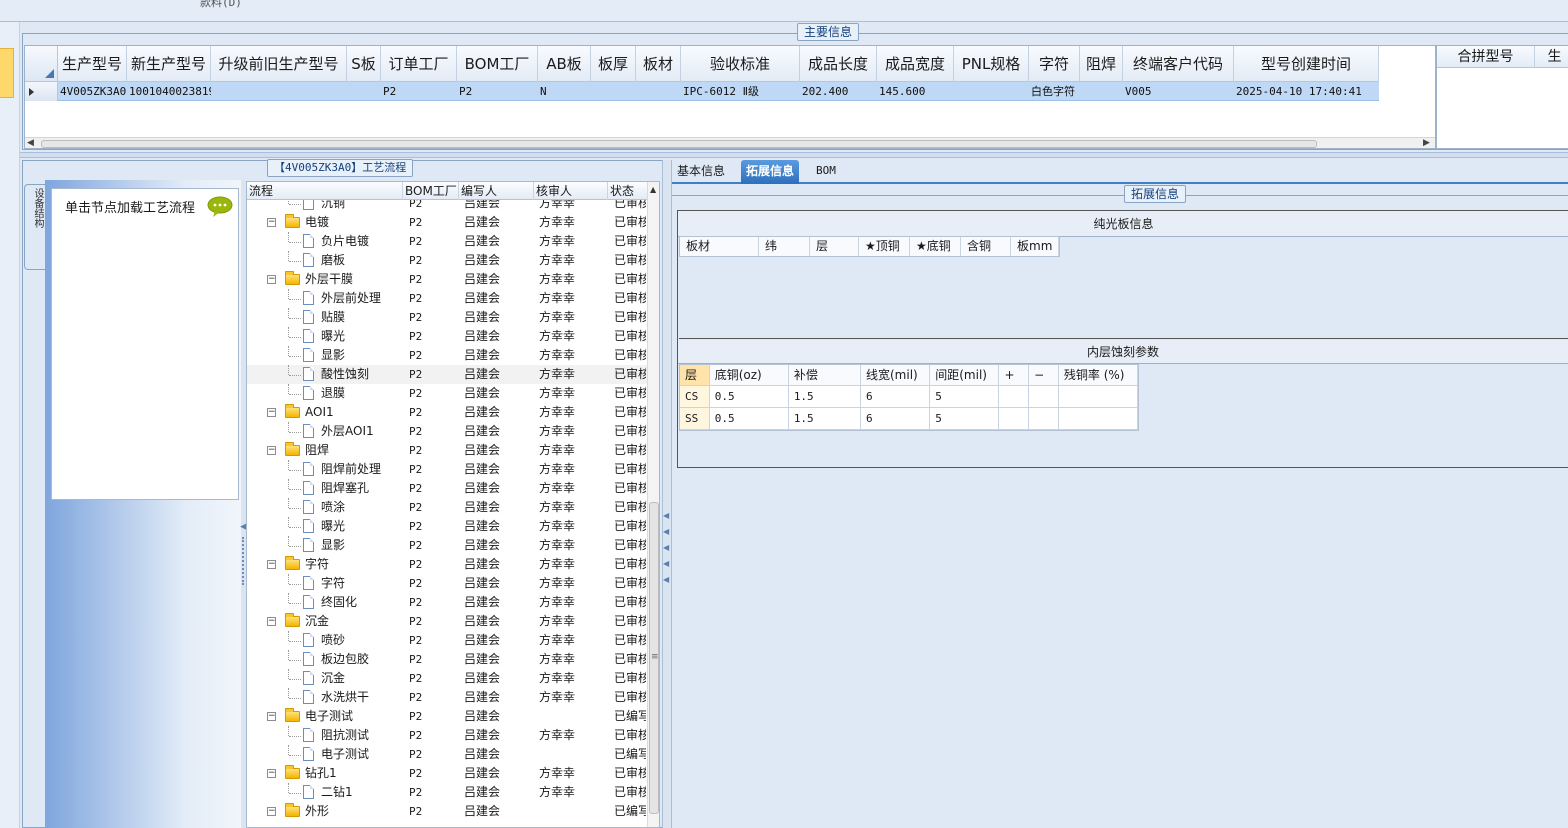  What do you see at coordinates (345, 241) in the screenshot?
I see `tree-node-label: 负片电镀` at bounding box center [345, 241].